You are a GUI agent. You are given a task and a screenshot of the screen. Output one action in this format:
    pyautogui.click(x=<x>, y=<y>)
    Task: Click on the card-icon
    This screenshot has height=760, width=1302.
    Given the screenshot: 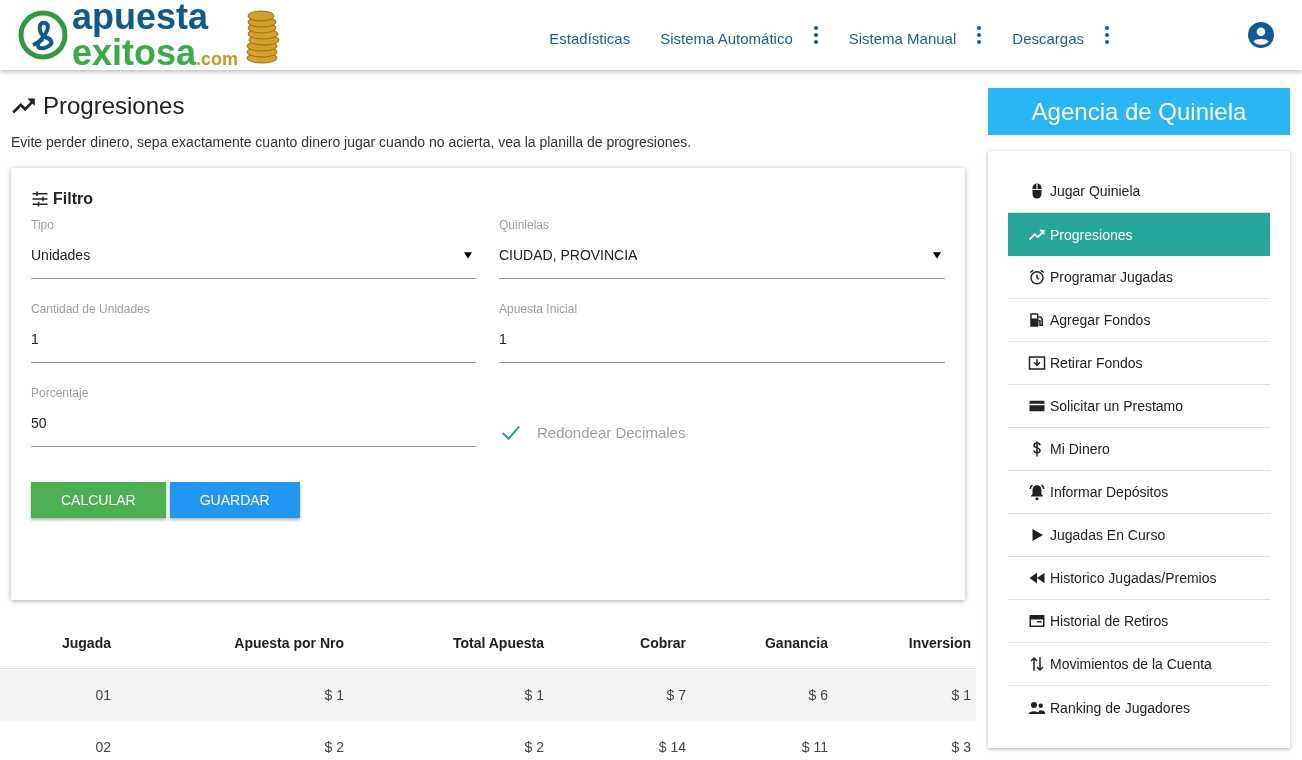 What is the action you would take?
    pyautogui.click(x=1037, y=621)
    